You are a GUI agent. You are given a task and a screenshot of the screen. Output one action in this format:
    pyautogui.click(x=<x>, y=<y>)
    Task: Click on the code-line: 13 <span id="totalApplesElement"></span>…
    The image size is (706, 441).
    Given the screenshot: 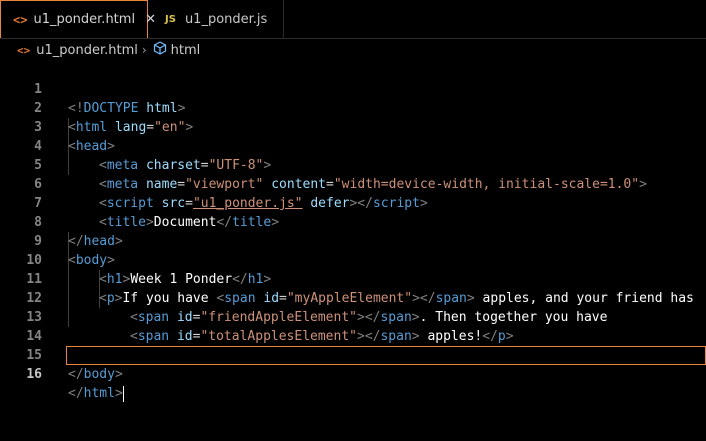 What is the action you would take?
    pyautogui.click(x=353, y=316)
    